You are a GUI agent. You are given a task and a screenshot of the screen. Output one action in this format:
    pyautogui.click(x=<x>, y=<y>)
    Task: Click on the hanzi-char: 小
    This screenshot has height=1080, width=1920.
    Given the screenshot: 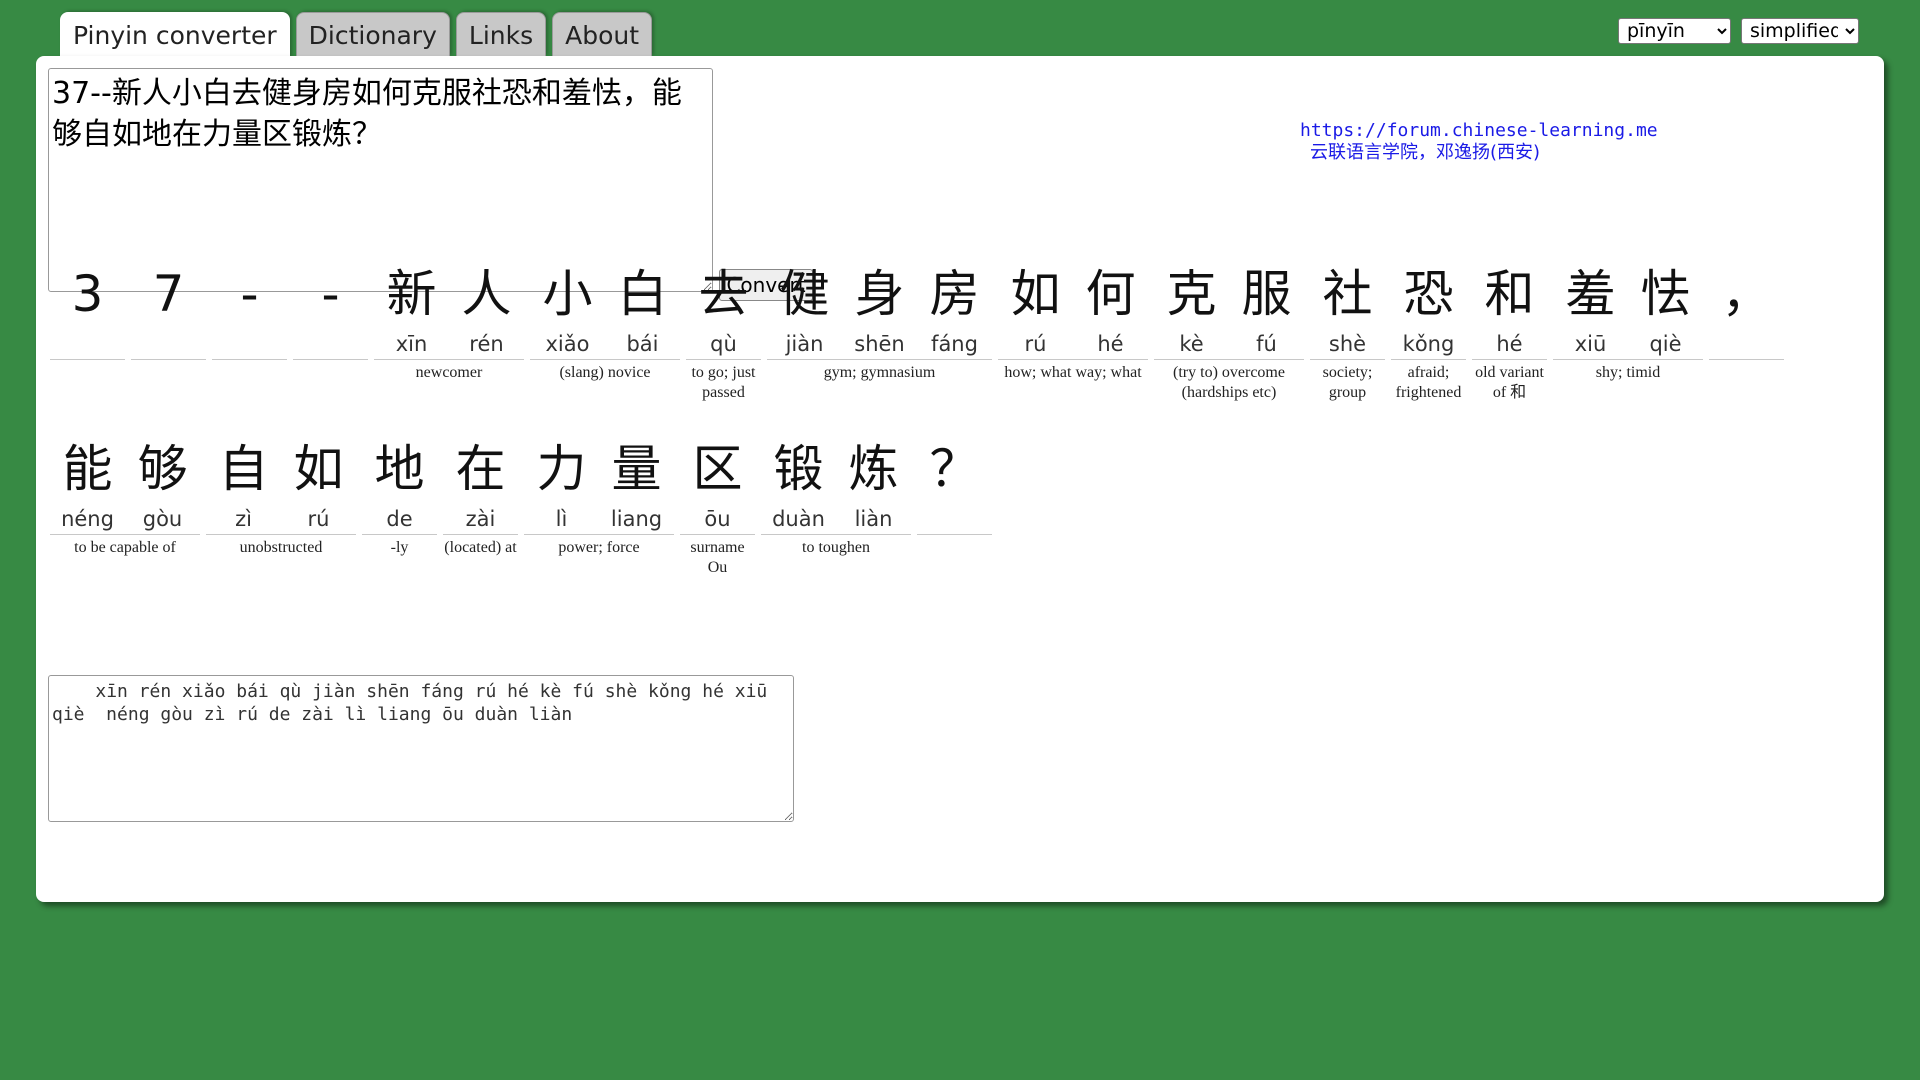 What is the action you would take?
    pyautogui.click(x=567, y=294)
    